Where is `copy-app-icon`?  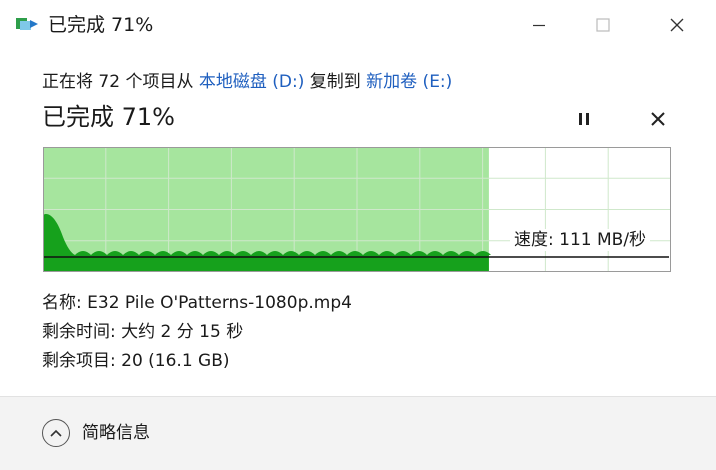
copy-app-icon is located at coordinates (27, 24).